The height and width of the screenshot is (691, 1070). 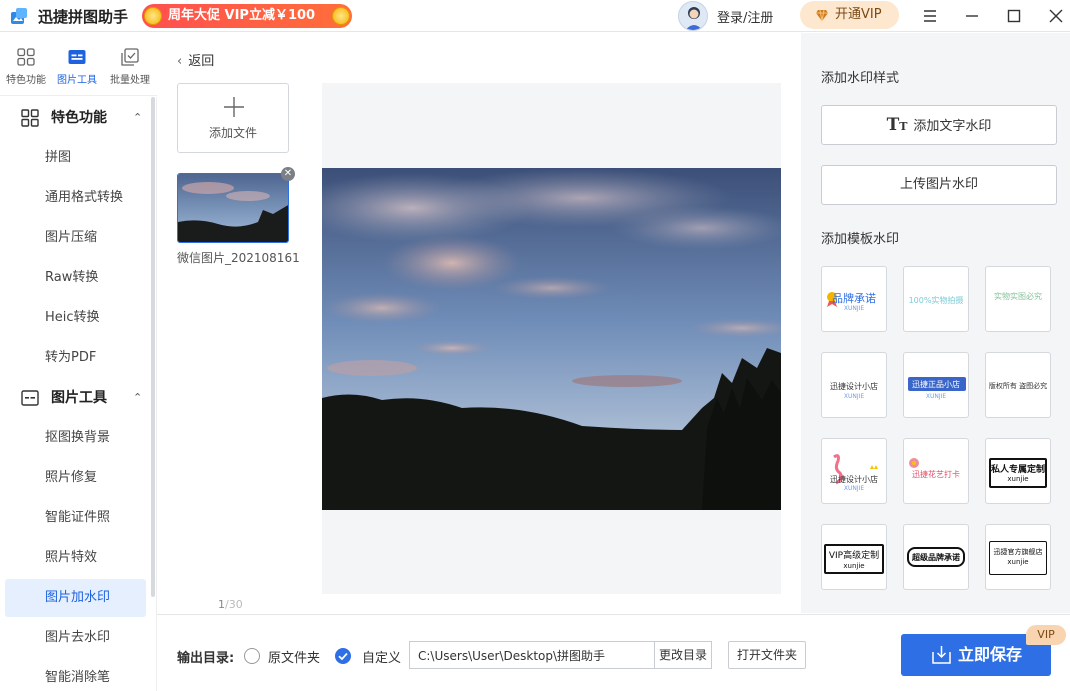 What do you see at coordinates (1018, 385) in the screenshot?
I see `watermark-template-copyright: 版权所有 盗图必究` at bounding box center [1018, 385].